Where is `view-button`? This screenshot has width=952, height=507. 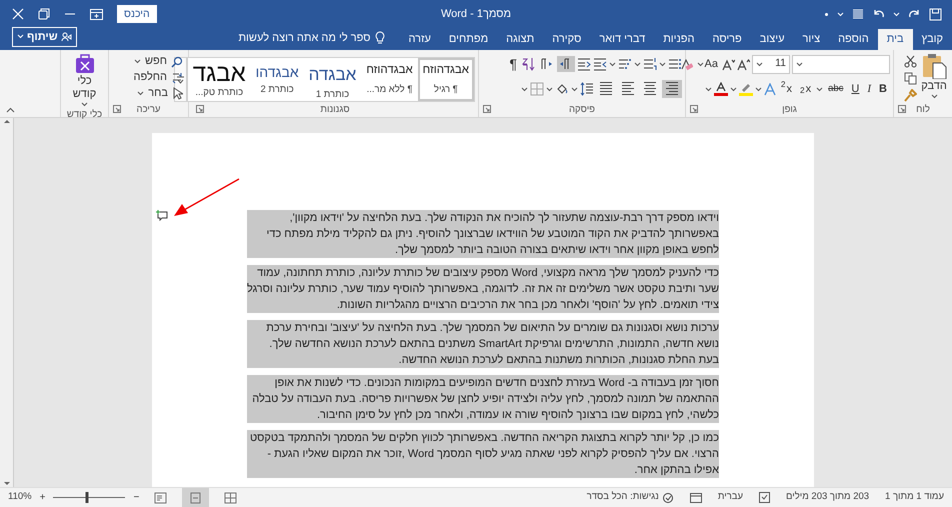
view-button is located at coordinates (196, 497).